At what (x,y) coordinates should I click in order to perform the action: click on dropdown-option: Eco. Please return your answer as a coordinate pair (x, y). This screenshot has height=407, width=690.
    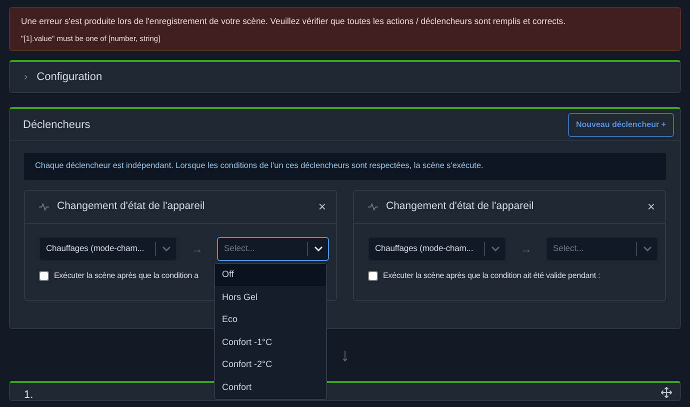
    Looking at the image, I should click on (270, 320).